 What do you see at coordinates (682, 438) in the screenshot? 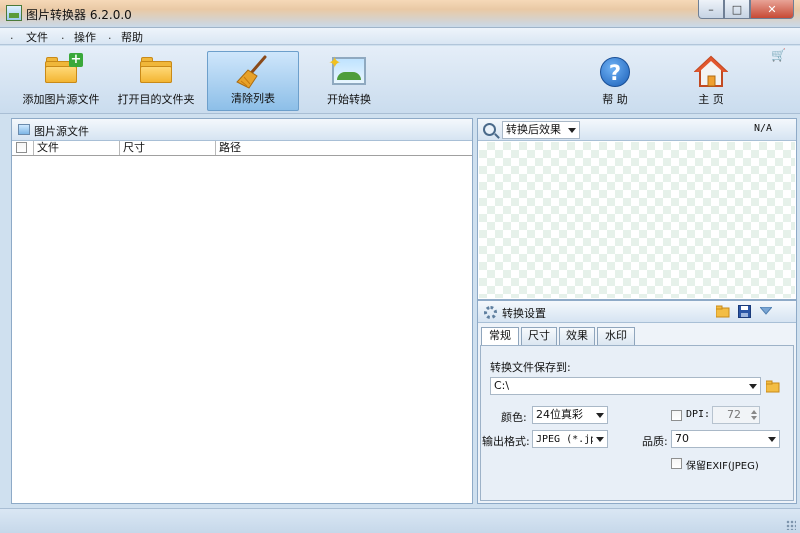
I see `quality-value: 70` at bounding box center [682, 438].